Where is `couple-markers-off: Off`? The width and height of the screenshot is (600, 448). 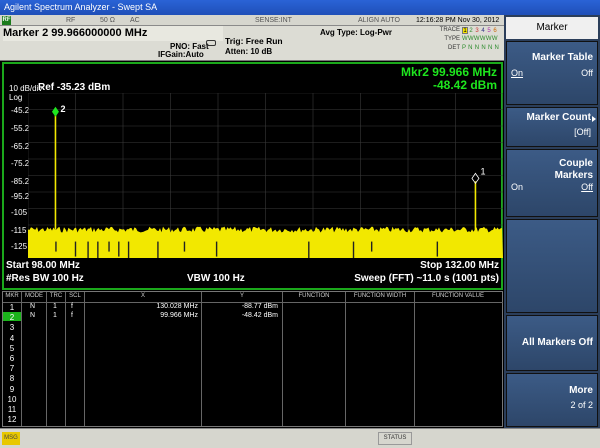
couple-markers-off: Off is located at coordinates (587, 187).